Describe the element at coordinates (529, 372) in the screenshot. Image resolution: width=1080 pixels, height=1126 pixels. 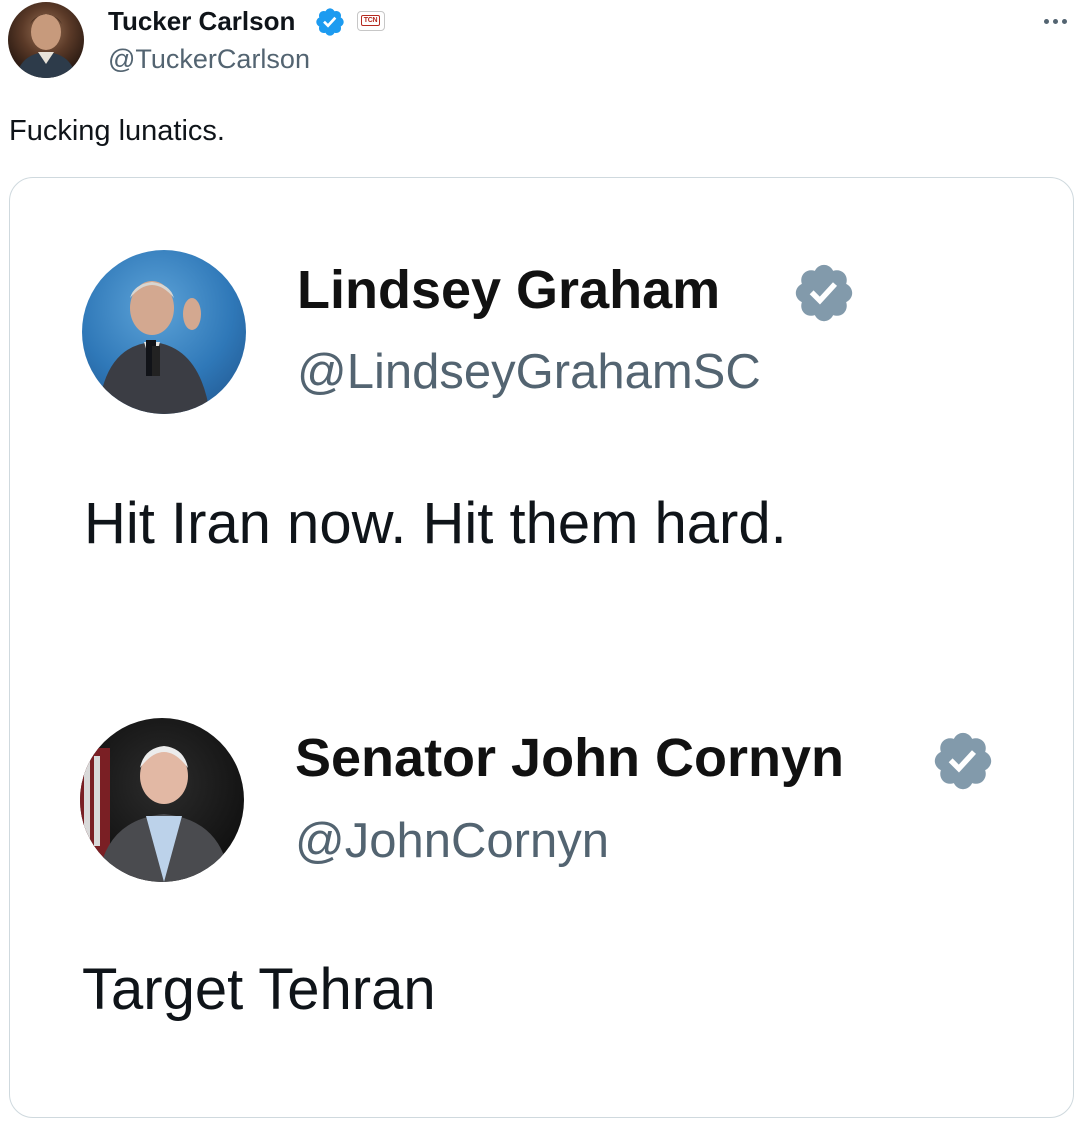
I see `graham-handle: @LindseyGrahamSC` at that location.